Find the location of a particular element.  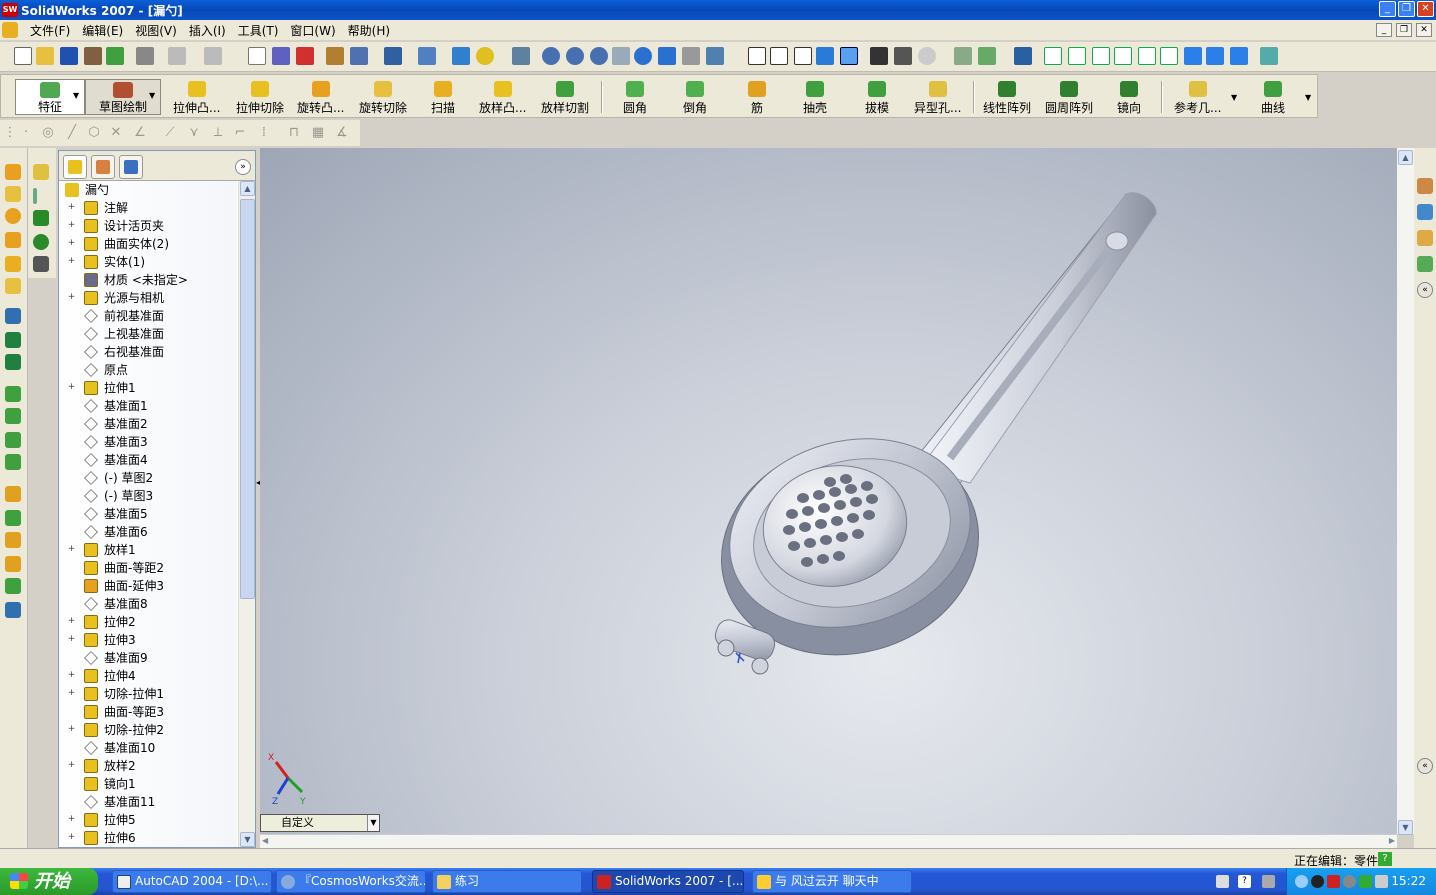

shell-button: 抽壳 is located at coordinates (815, 99).